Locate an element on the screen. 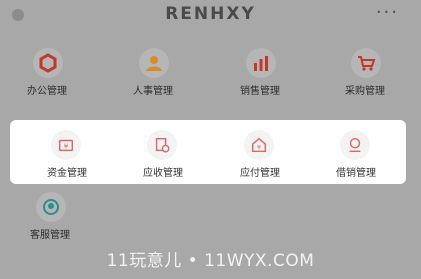 Image resolution: width=421 pixels, height=279 pixels. module-label: 人事管理 is located at coordinates (153, 91).